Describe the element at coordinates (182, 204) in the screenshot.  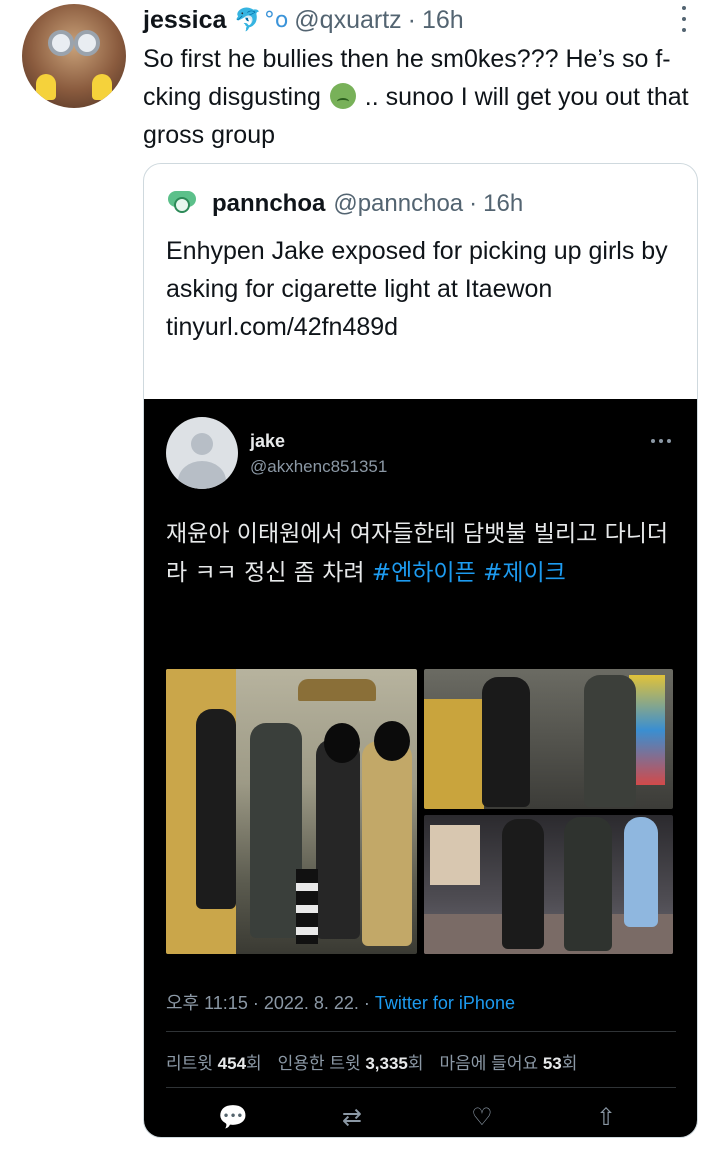
I see `quote-author-avatar` at that location.